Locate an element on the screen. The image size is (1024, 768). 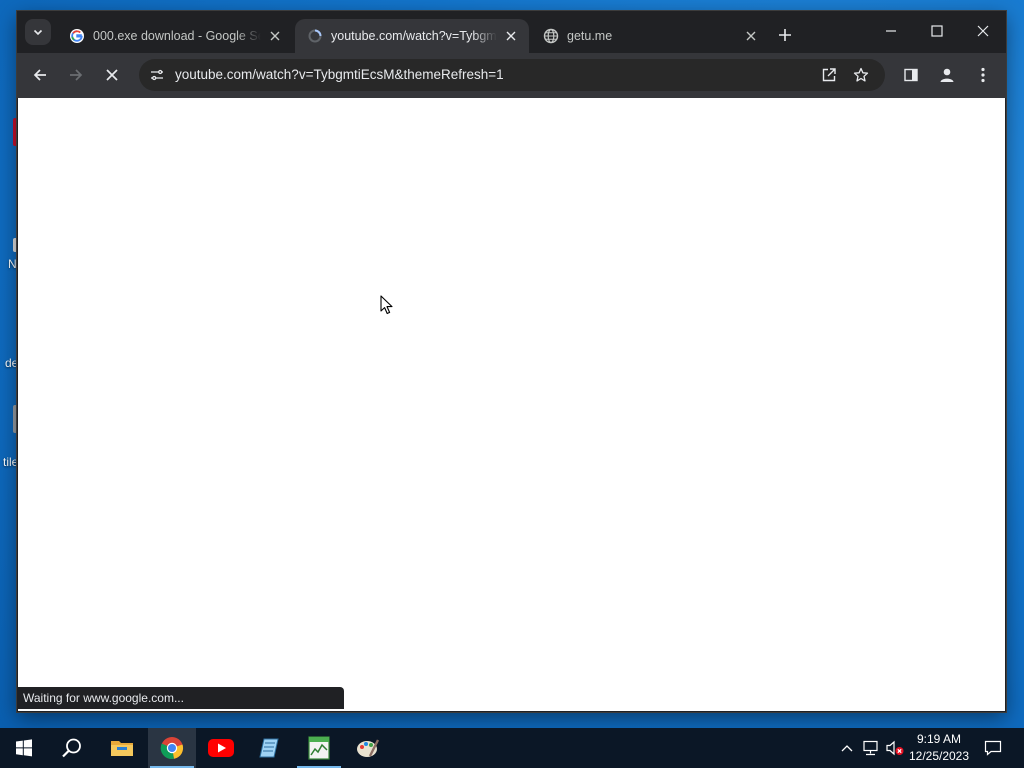
taskbar-file-explorer is located at coordinates (122, 748).